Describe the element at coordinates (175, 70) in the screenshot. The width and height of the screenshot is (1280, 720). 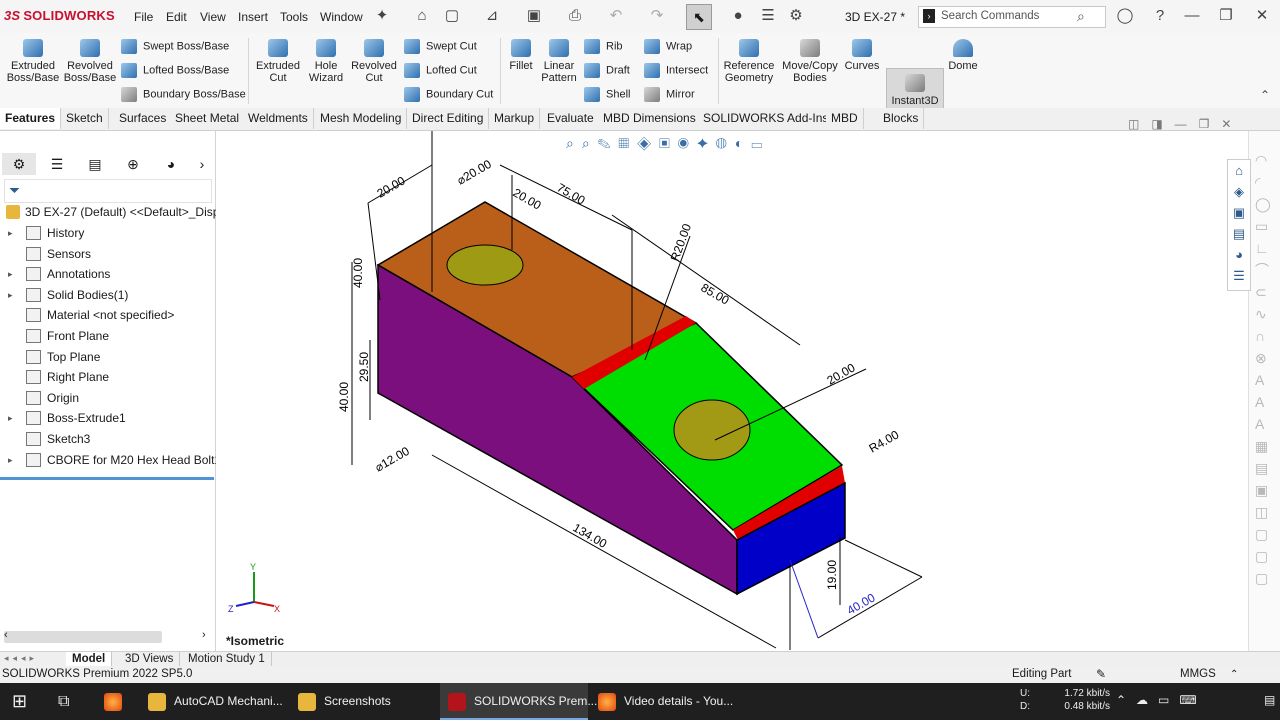
I see `lofted-boss-button: Lofted Boss/Base` at that location.